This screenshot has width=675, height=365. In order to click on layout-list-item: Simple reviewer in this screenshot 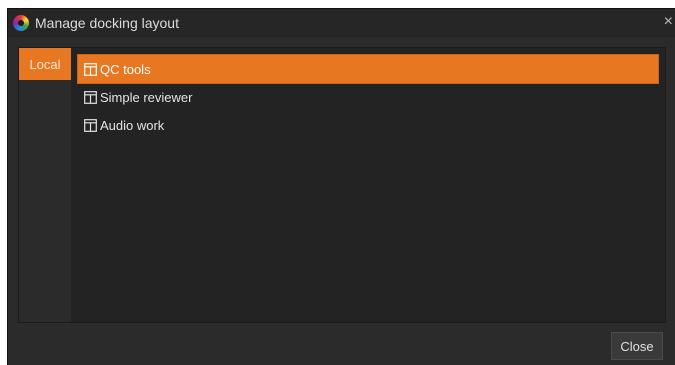, I will do `click(368, 97)`.